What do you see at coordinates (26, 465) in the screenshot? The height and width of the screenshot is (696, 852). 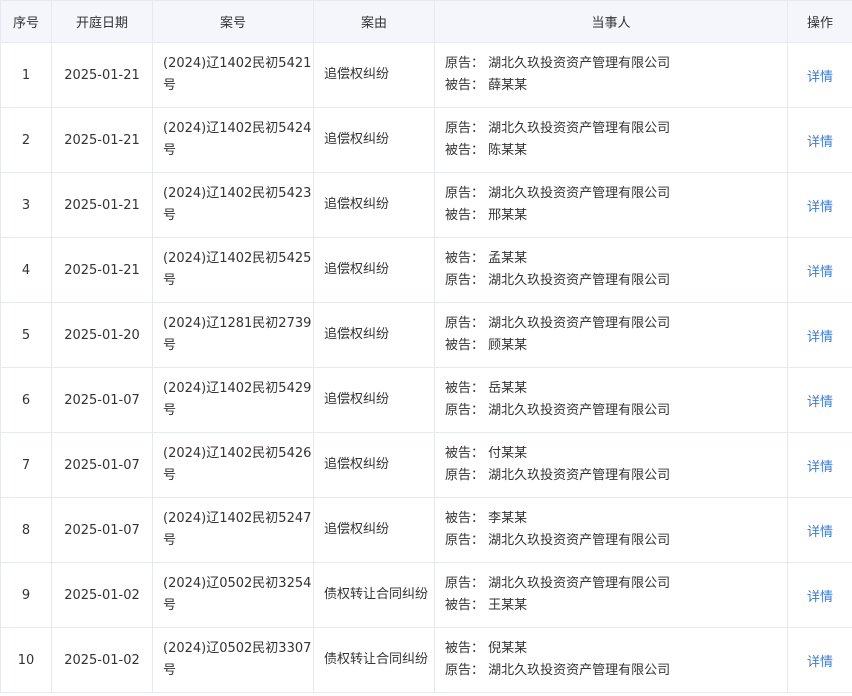 I see `row-index: 7` at bounding box center [26, 465].